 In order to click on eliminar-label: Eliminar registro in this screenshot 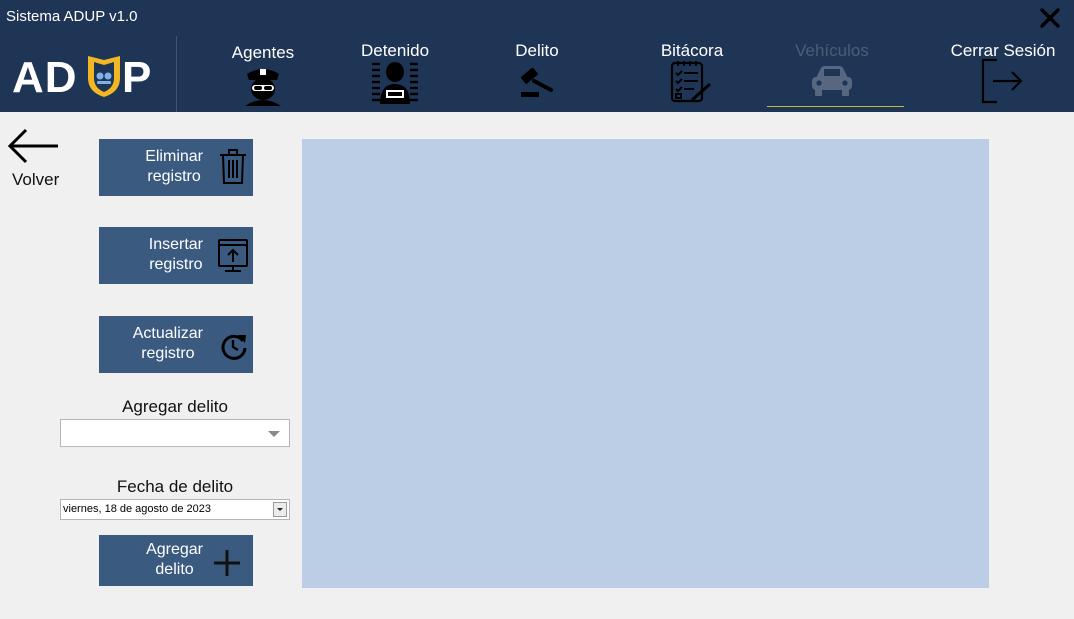, I will do `click(174, 167)`.